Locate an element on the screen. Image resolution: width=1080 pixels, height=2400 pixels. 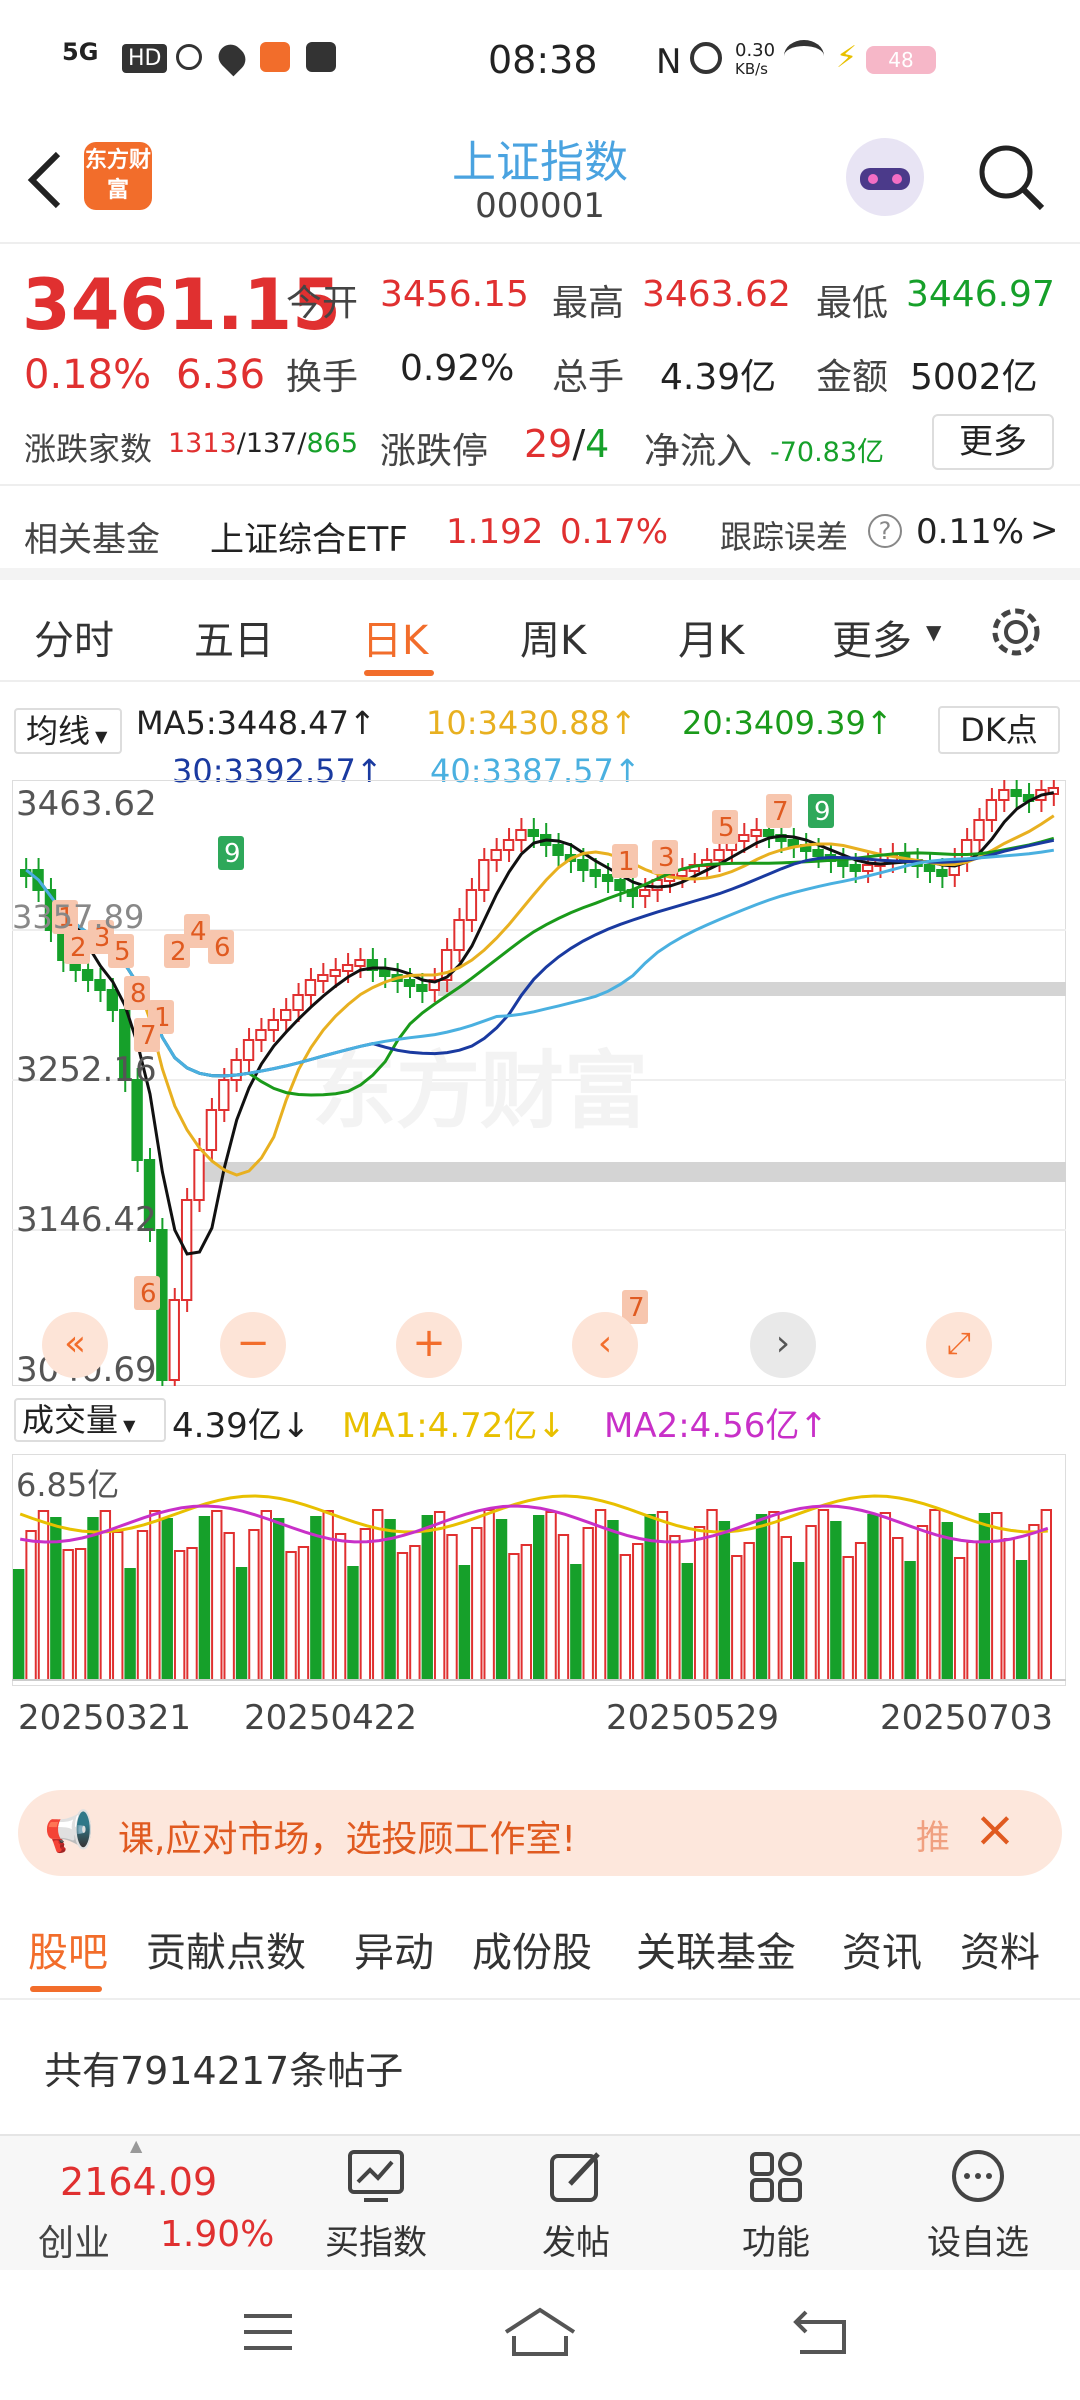
add-watchlist-button: 设自选 is located at coordinates (978, 2206).